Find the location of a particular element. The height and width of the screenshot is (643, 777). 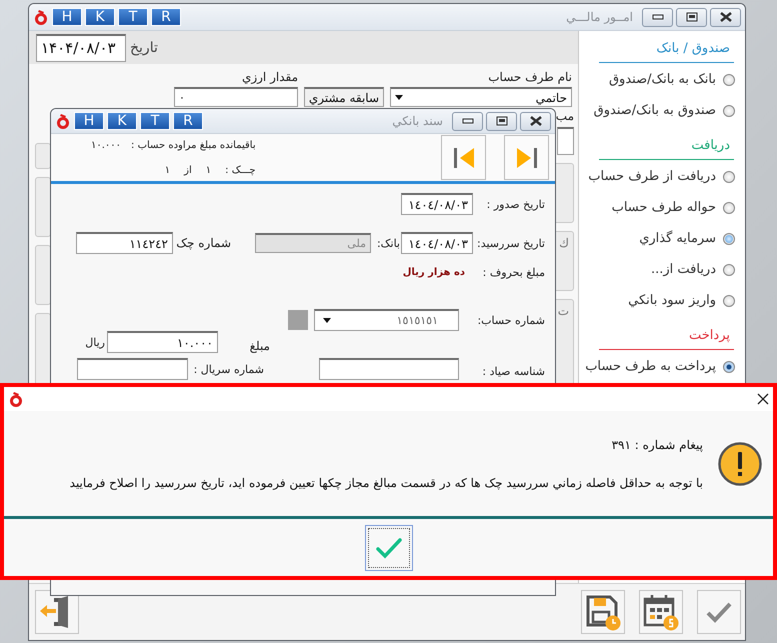

amount-label: مب is located at coordinates (564, 116).